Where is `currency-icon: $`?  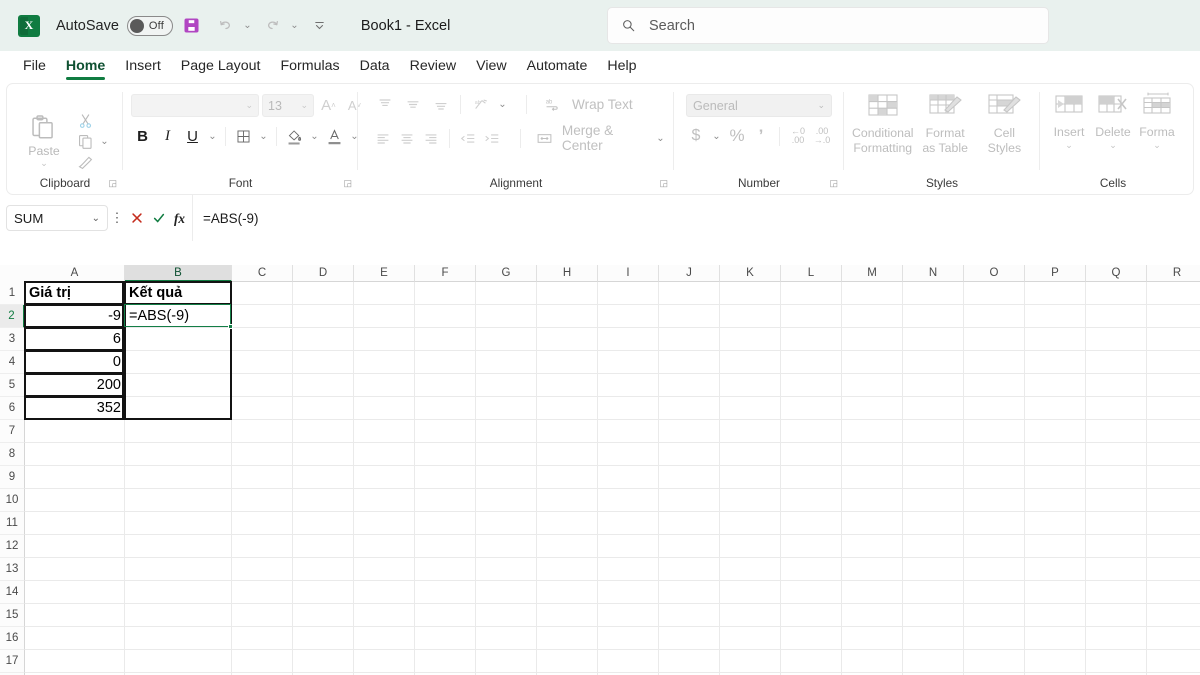
currency-icon: $ is located at coordinates (696, 136).